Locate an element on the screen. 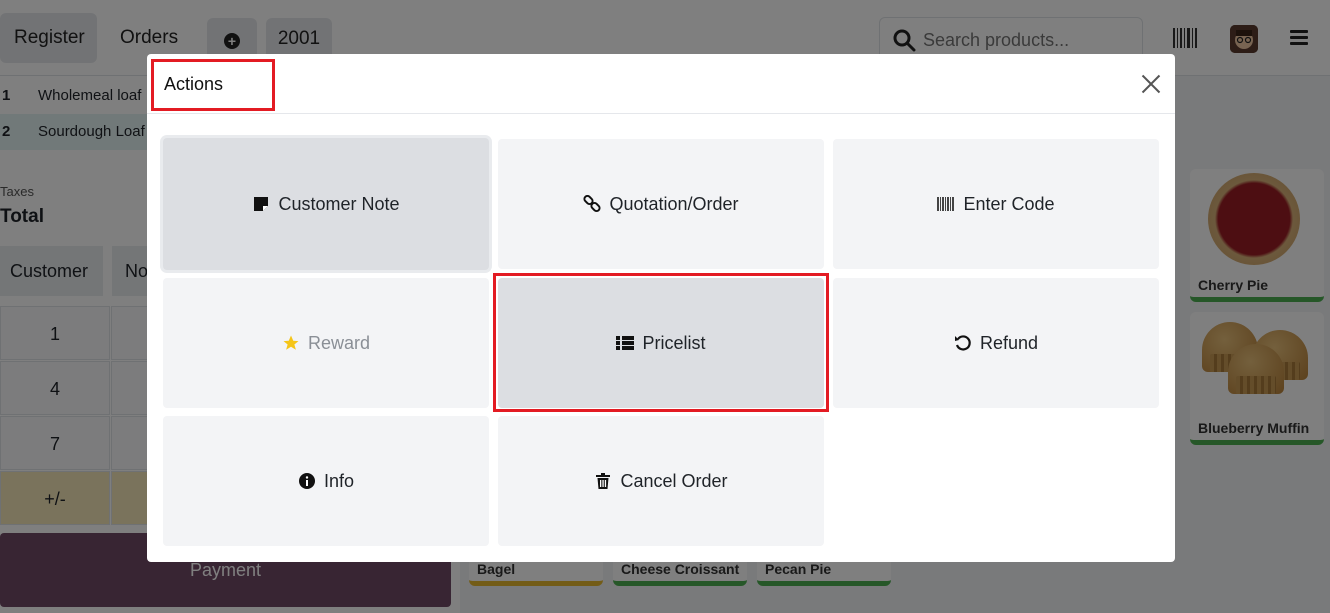  trash-icon is located at coordinates (603, 481).